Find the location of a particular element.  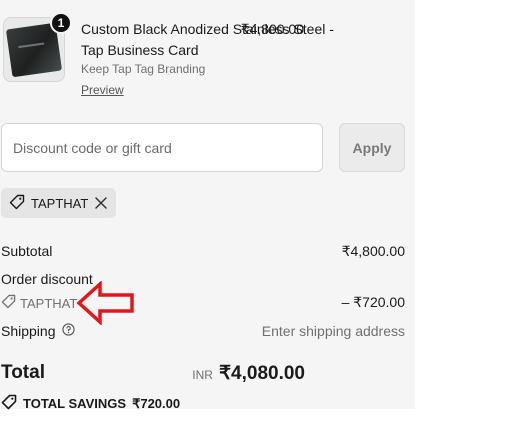

total-amount: INR ₹4,080.00 is located at coordinates (248, 373).